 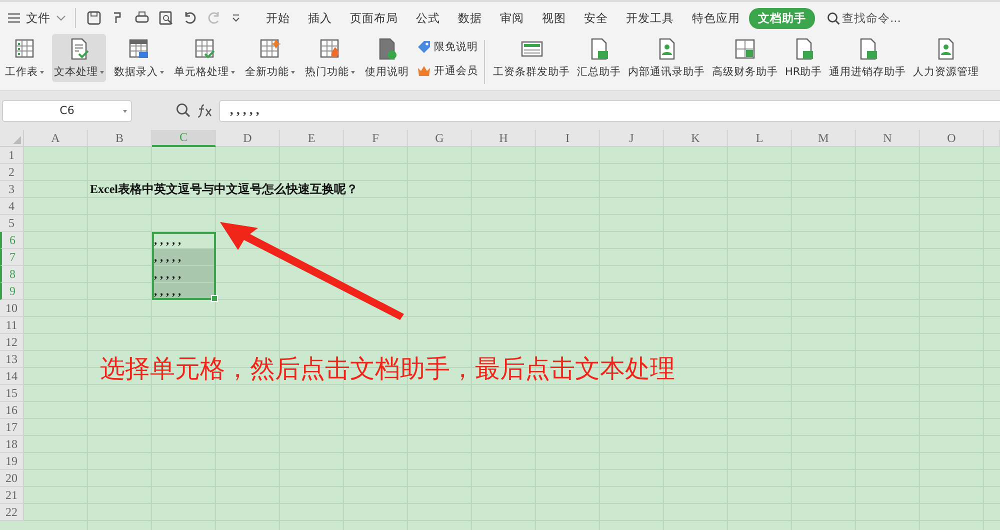 I want to click on ribbon-tab: 视图, so click(x=554, y=18).